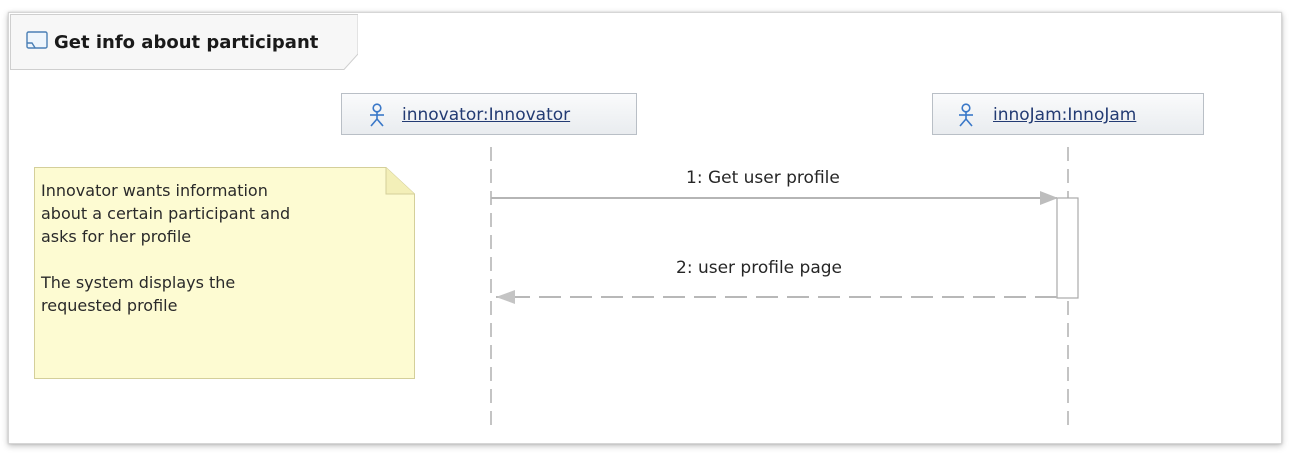  Describe the element at coordinates (486, 115) in the screenshot. I see `lifeline-innovator-label: innovator:Innovator` at that location.